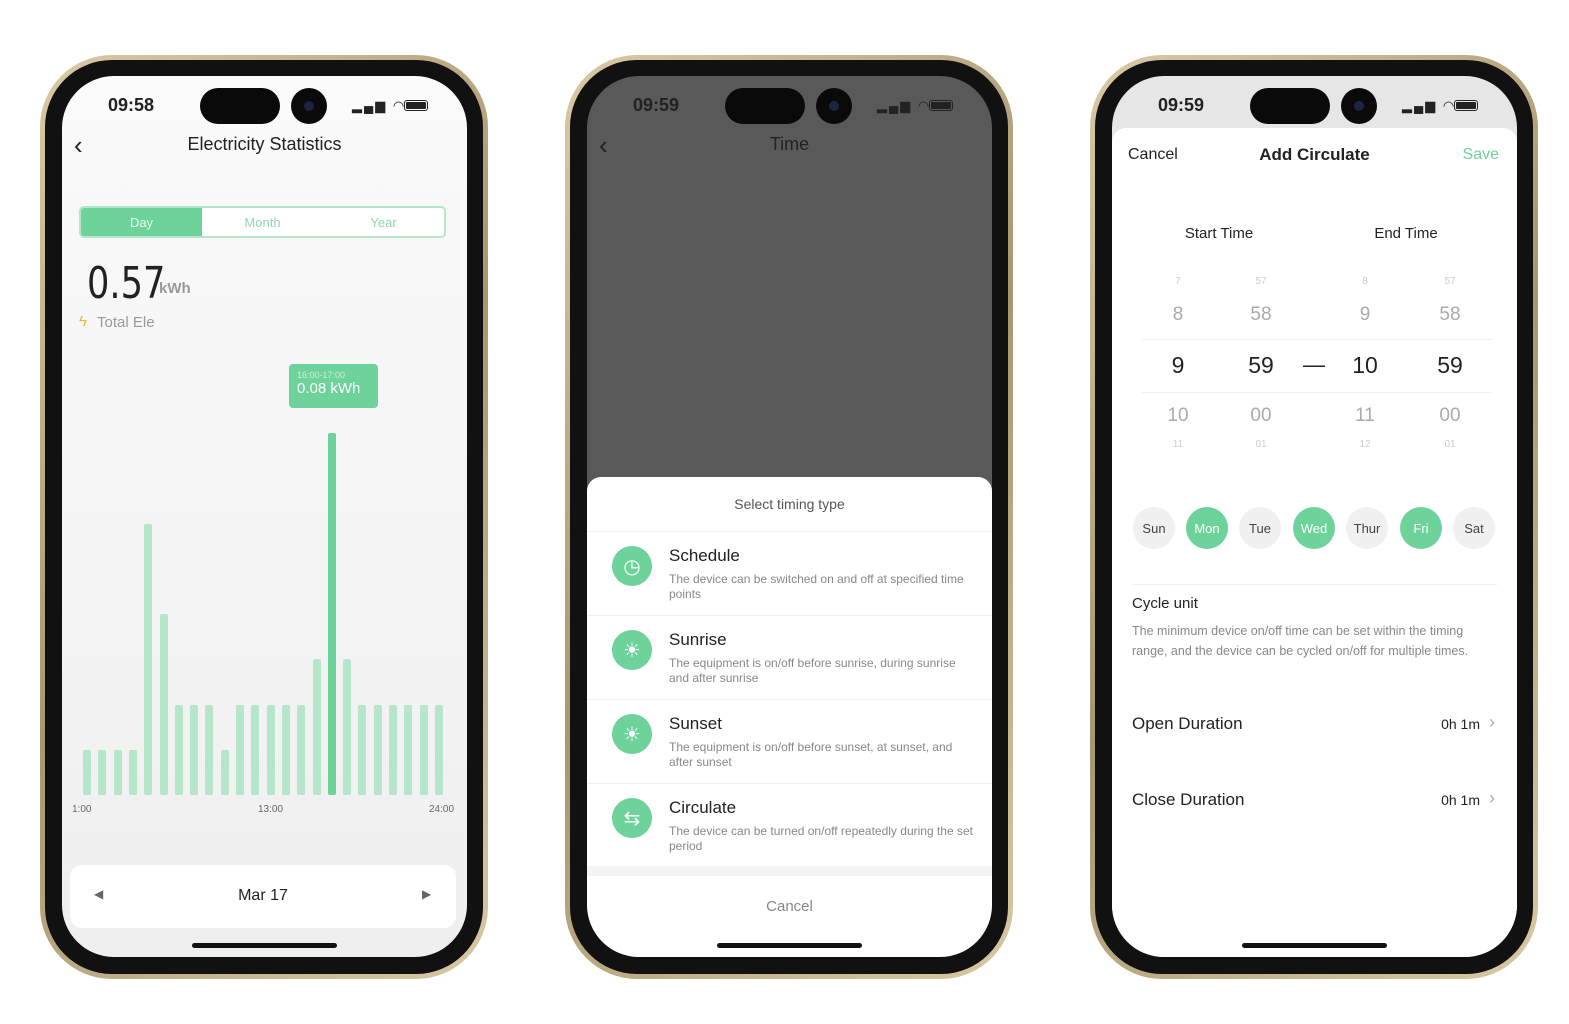  Describe the element at coordinates (1450, 281) in the screenshot. I see `end-min-option: 57` at that location.